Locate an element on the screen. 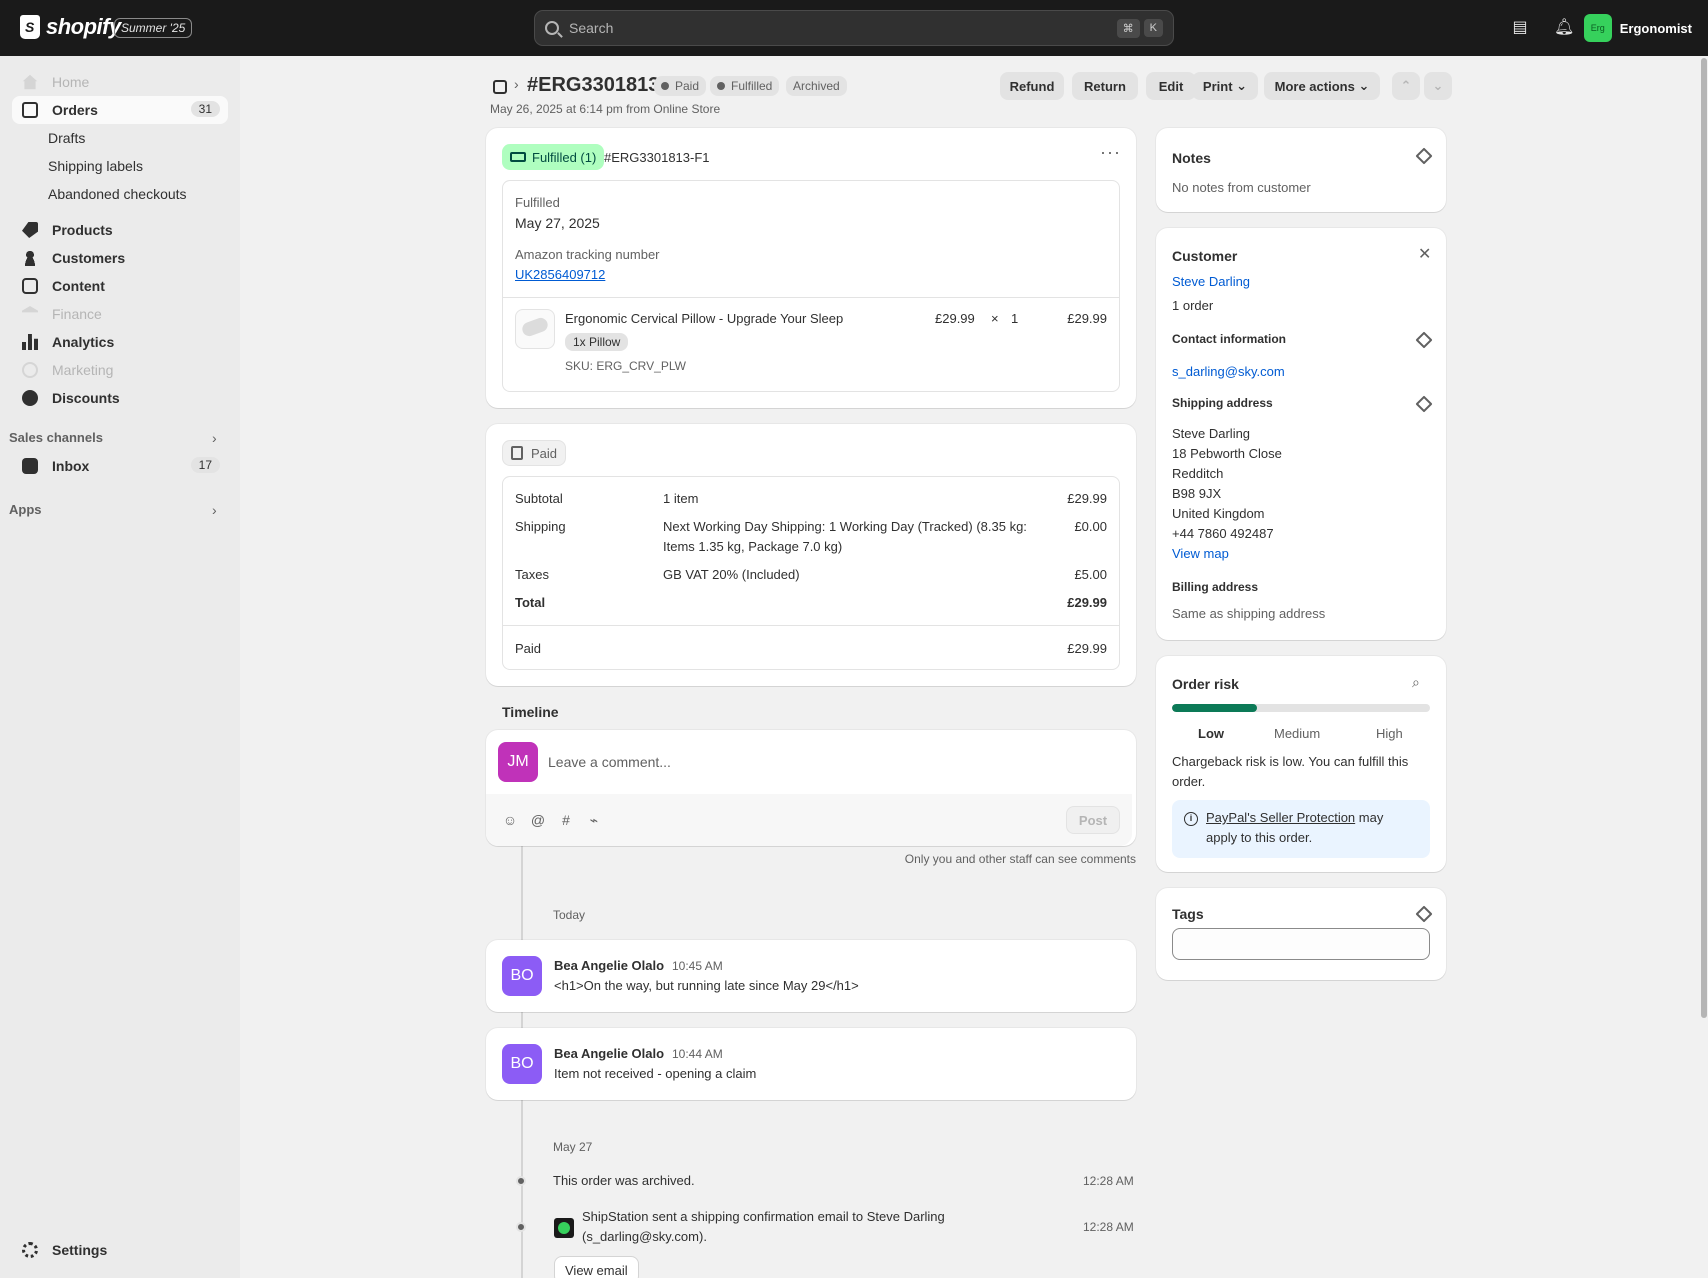  unit-price: £29.99 is located at coordinates (955, 318).